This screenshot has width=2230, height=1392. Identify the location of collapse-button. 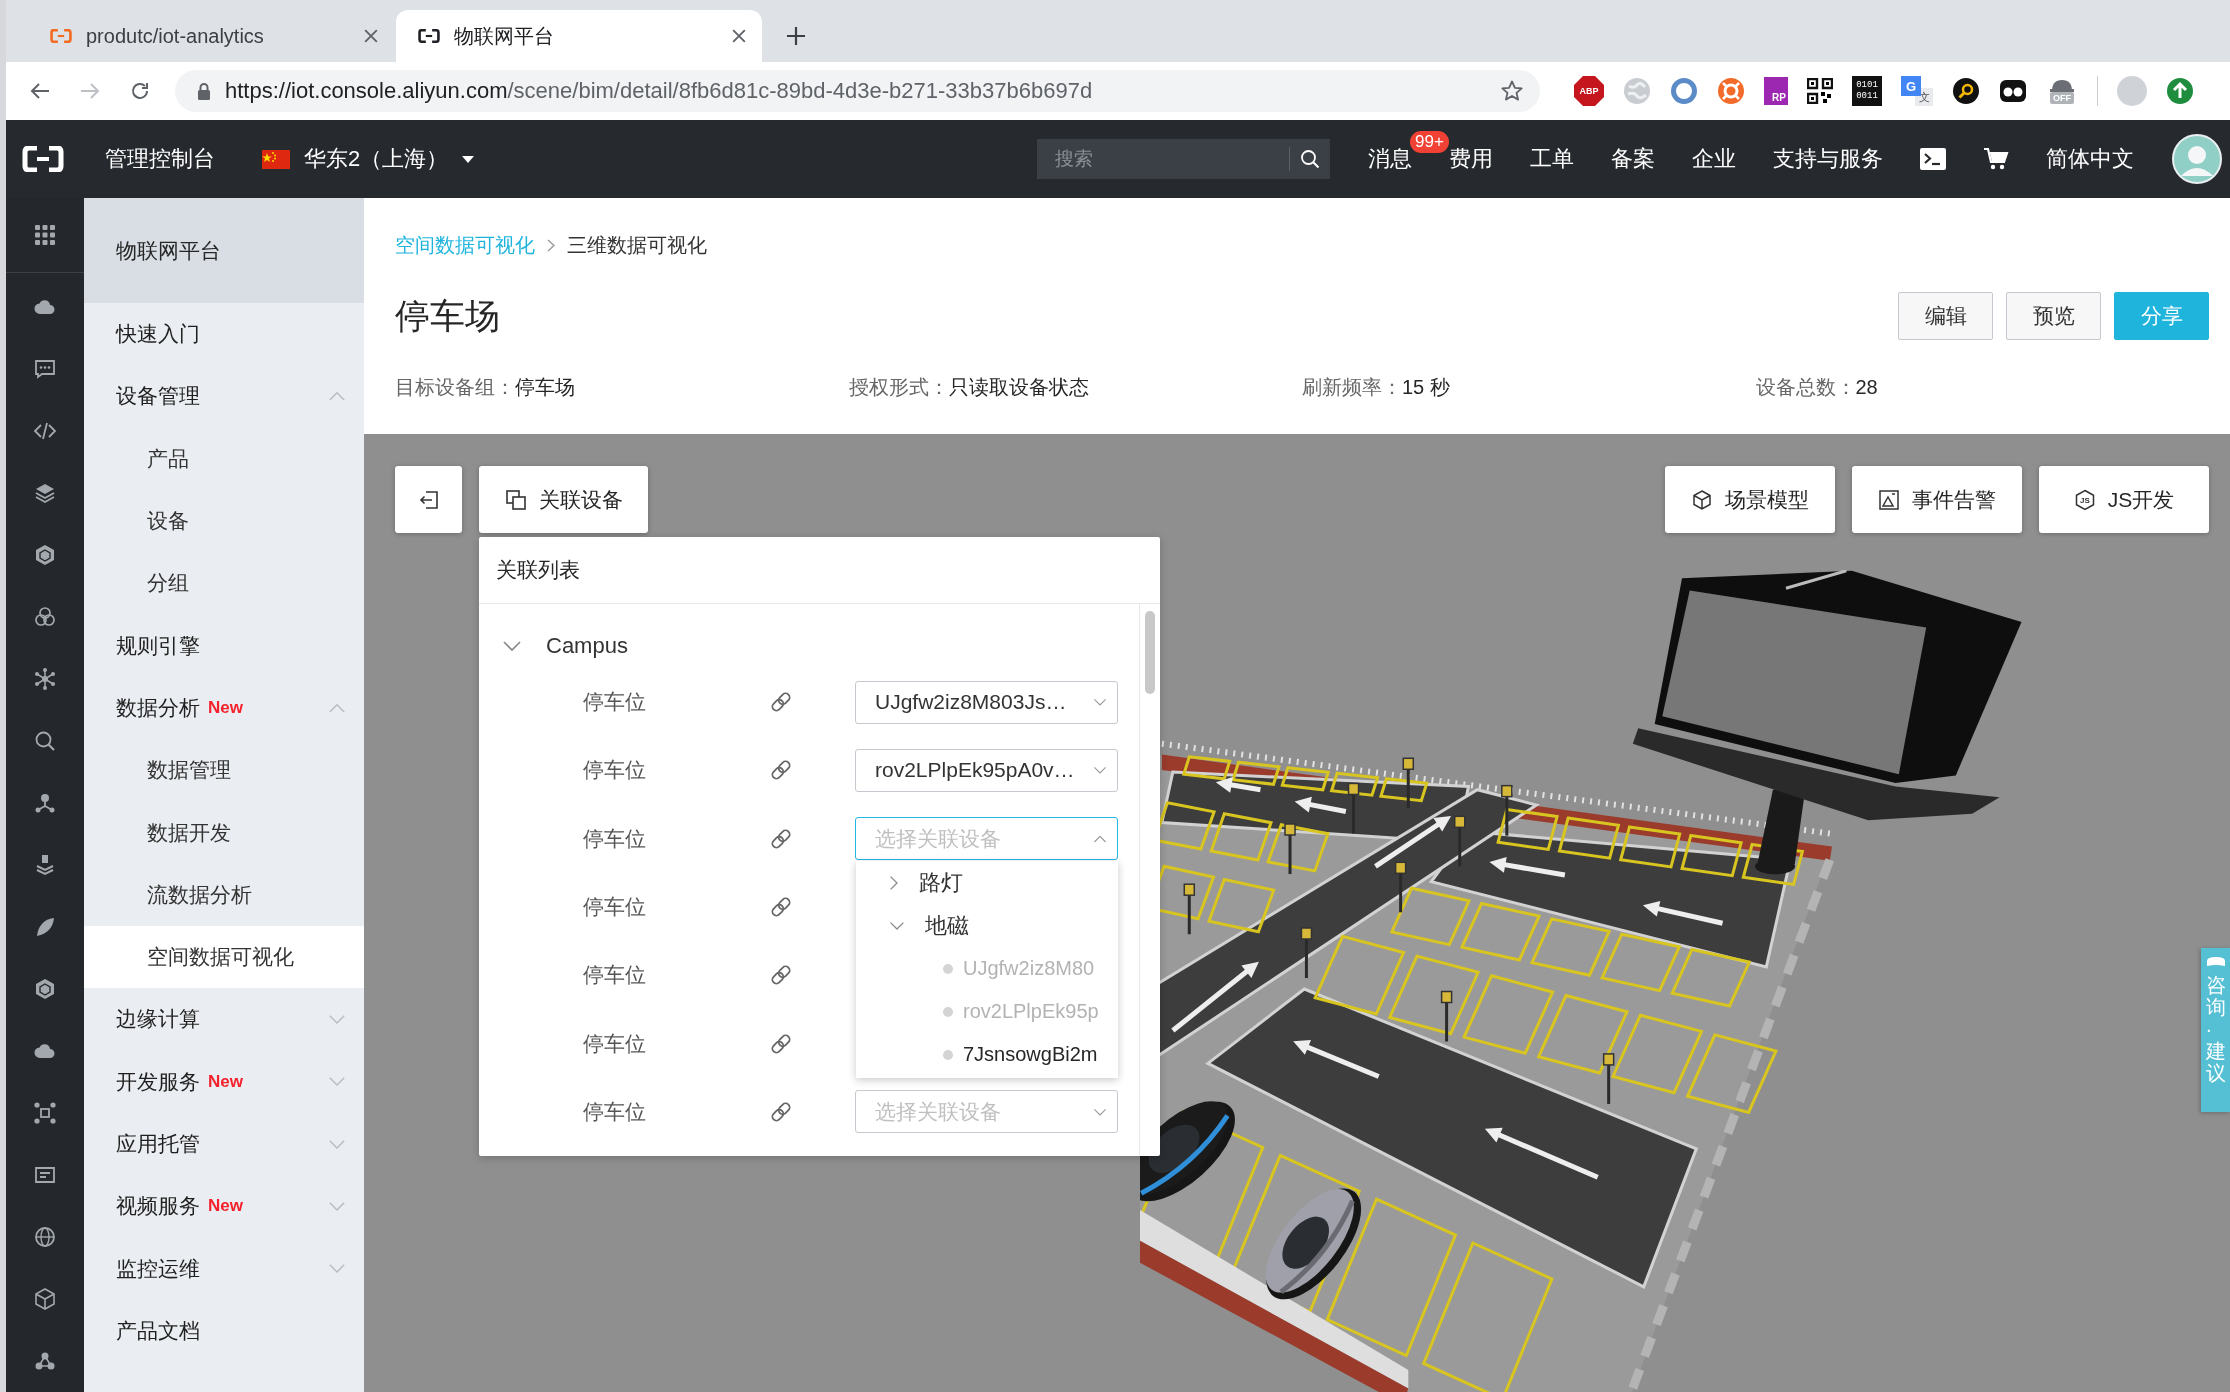
(428, 499).